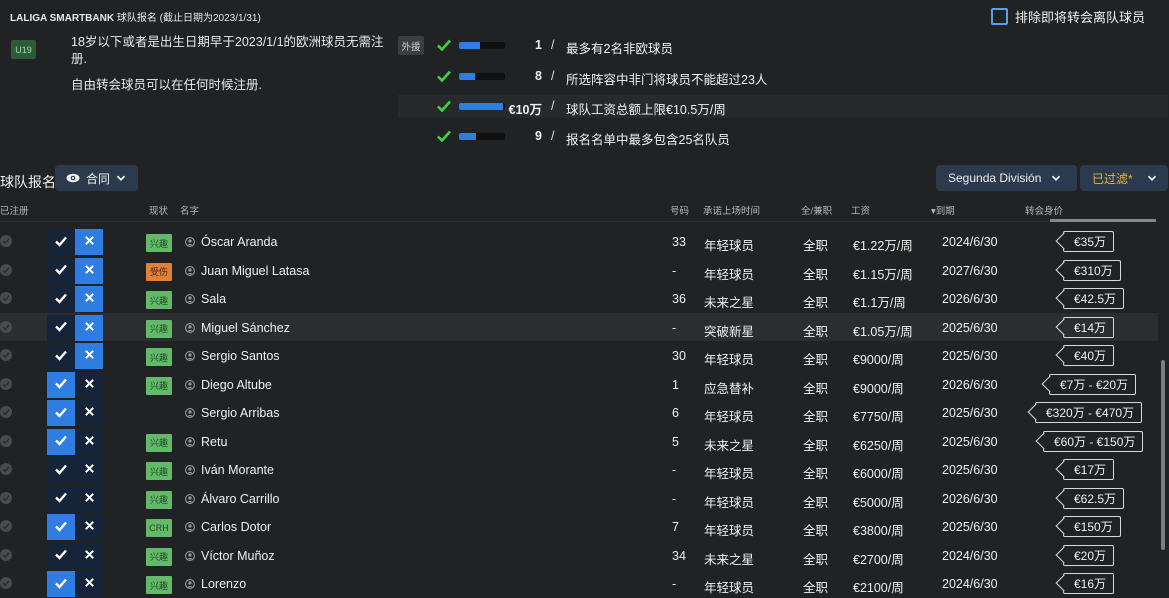 The image size is (1169, 598). Describe the element at coordinates (467, 76) in the screenshot. I see `rule-progress-fill` at that location.